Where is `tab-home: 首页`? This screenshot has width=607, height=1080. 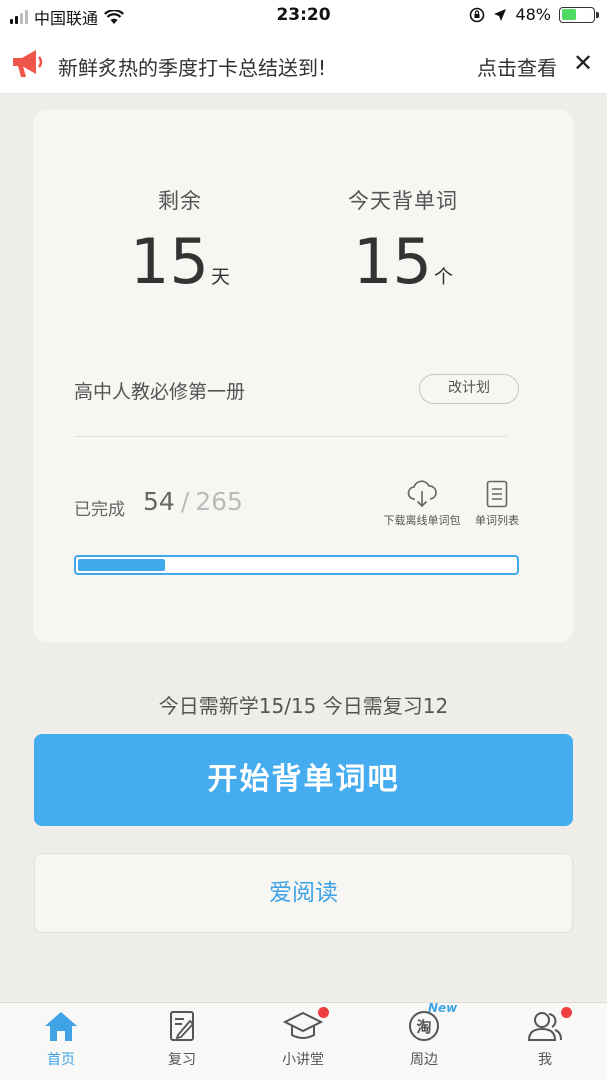 tab-home: 首页 is located at coordinates (61, 1039).